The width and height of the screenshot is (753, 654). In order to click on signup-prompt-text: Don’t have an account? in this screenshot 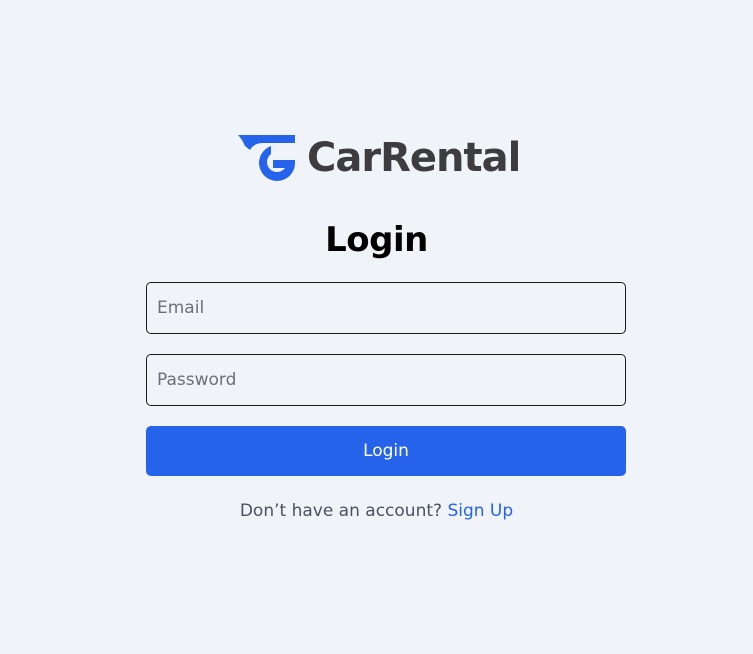, I will do `click(341, 511)`.